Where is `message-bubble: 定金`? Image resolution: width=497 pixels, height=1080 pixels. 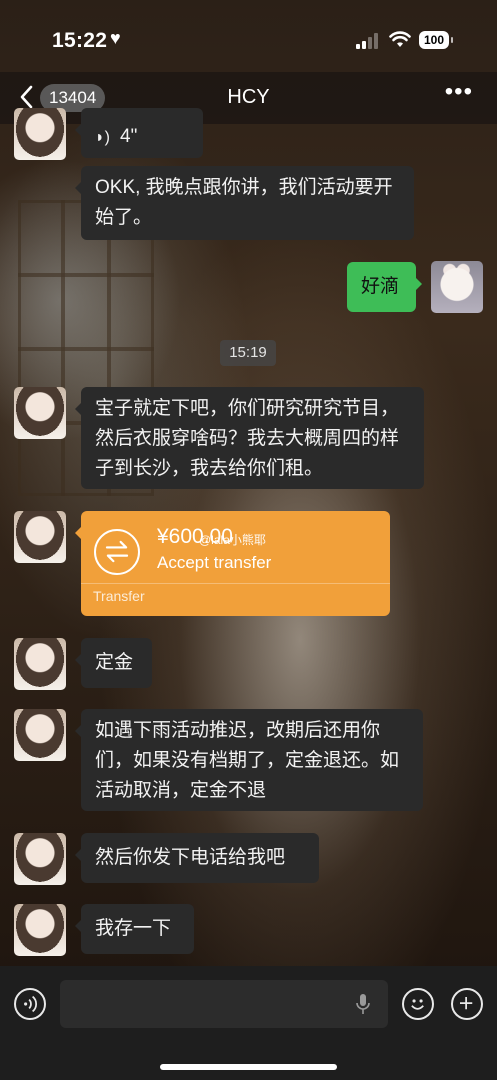
message-bubble: 定金 is located at coordinates (113, 663).